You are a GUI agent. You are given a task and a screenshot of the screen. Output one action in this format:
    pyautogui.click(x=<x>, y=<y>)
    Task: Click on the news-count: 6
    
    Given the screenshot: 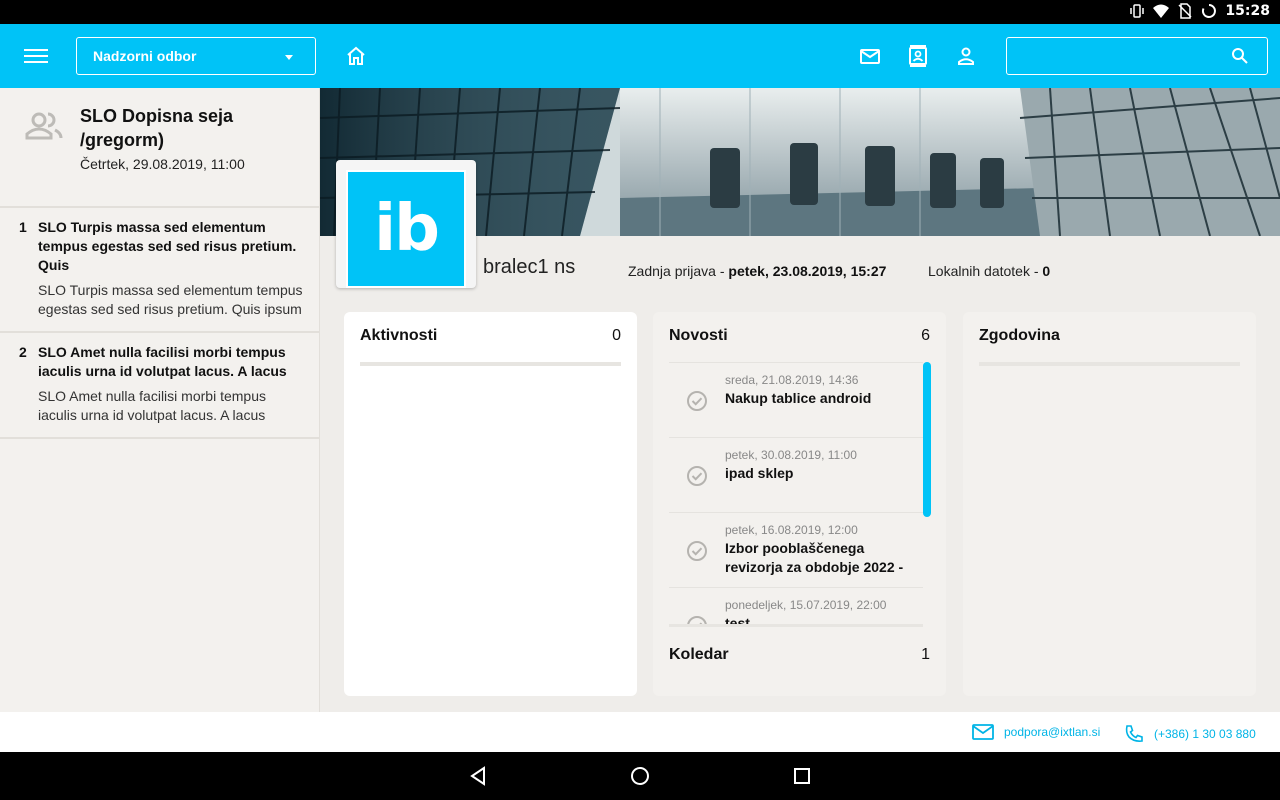 What is the action you would take?
    pyautogui.click(x=925, y=335)
    